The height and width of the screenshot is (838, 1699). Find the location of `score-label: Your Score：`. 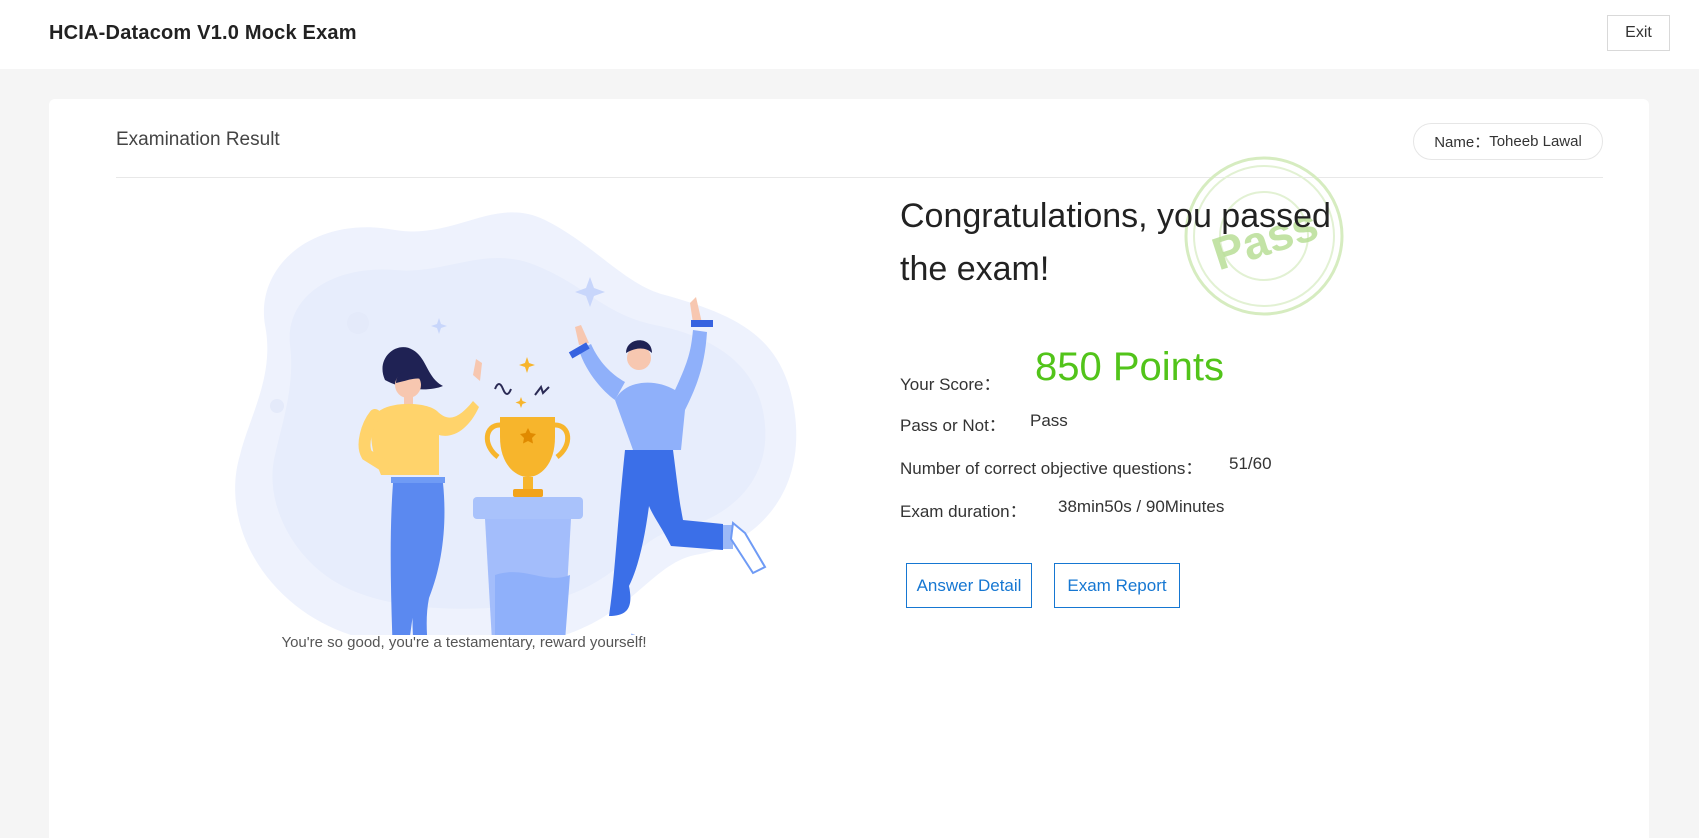

score-label: Your Score： is located at coordinates (950, 384).